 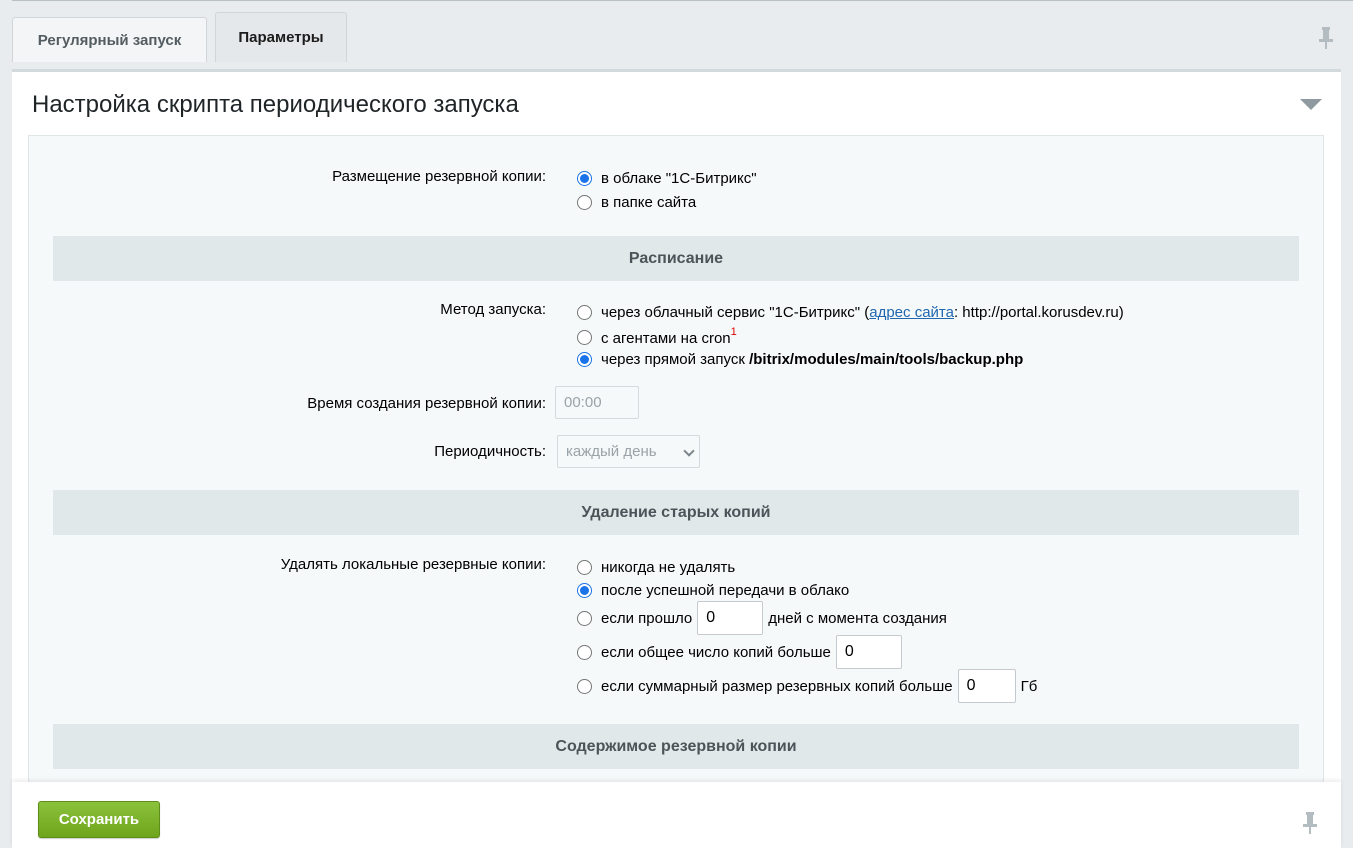 I want to click on placement-option-cloud: в облаке "1С-Битрикс", so click(x=667, y=178).